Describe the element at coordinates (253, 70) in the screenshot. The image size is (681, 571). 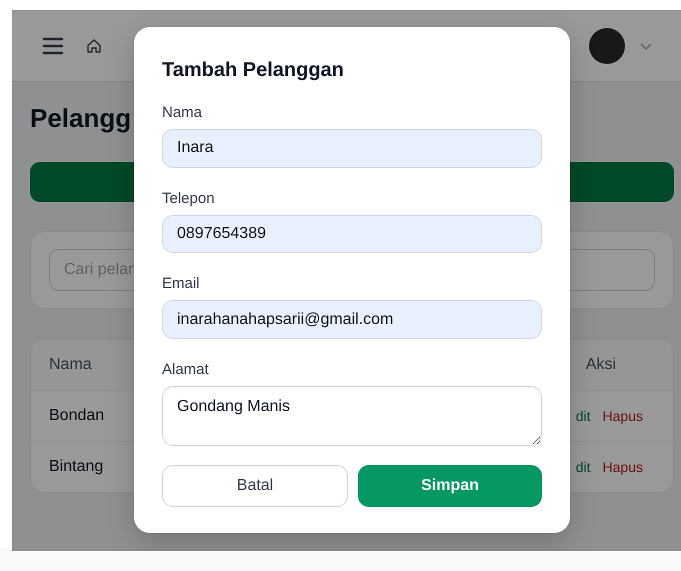
I see `dialog-title: Tambah Pelanggan` at that location.